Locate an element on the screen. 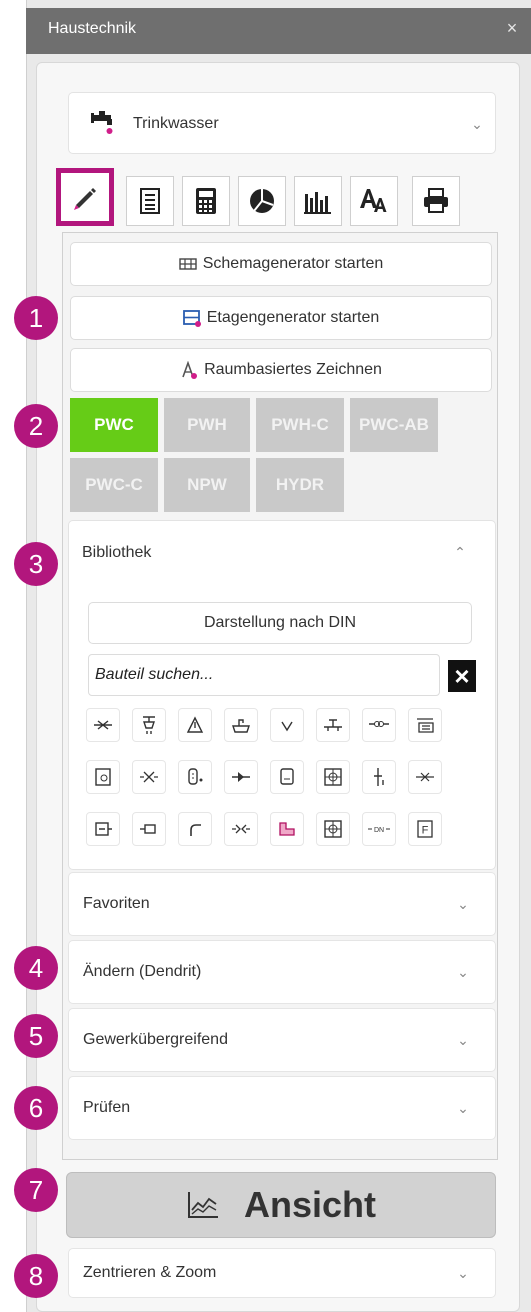  bibliothek-header: Bibliothek ⌃ is located at coordinates (282, 552).